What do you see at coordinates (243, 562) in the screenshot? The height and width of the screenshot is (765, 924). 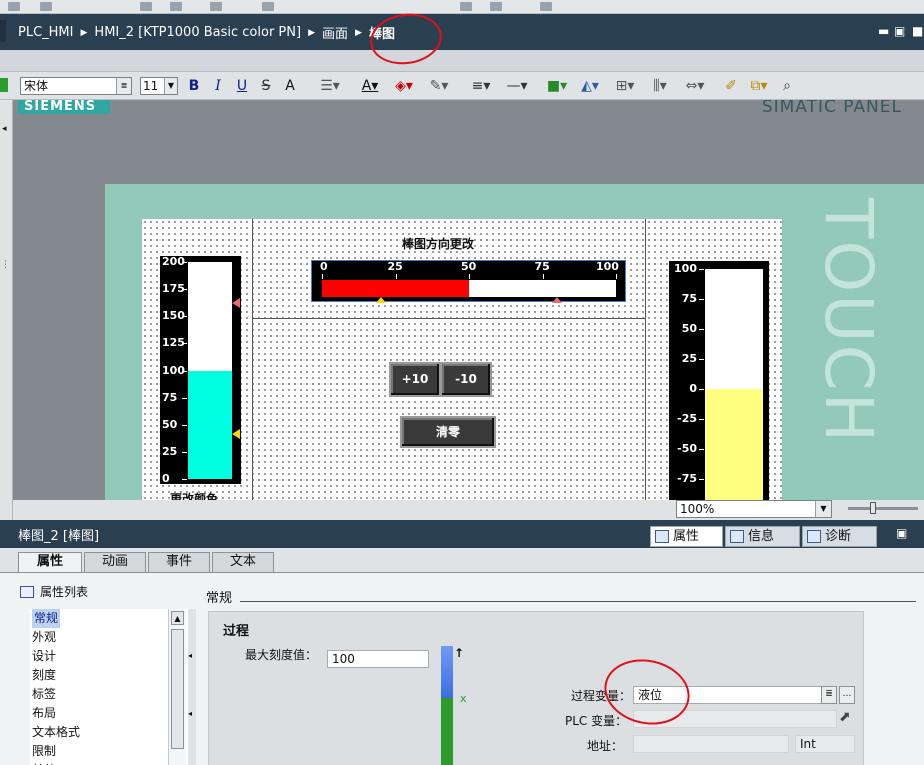 I see `subtab-texts: 文本` at bounding box center [243, 562].